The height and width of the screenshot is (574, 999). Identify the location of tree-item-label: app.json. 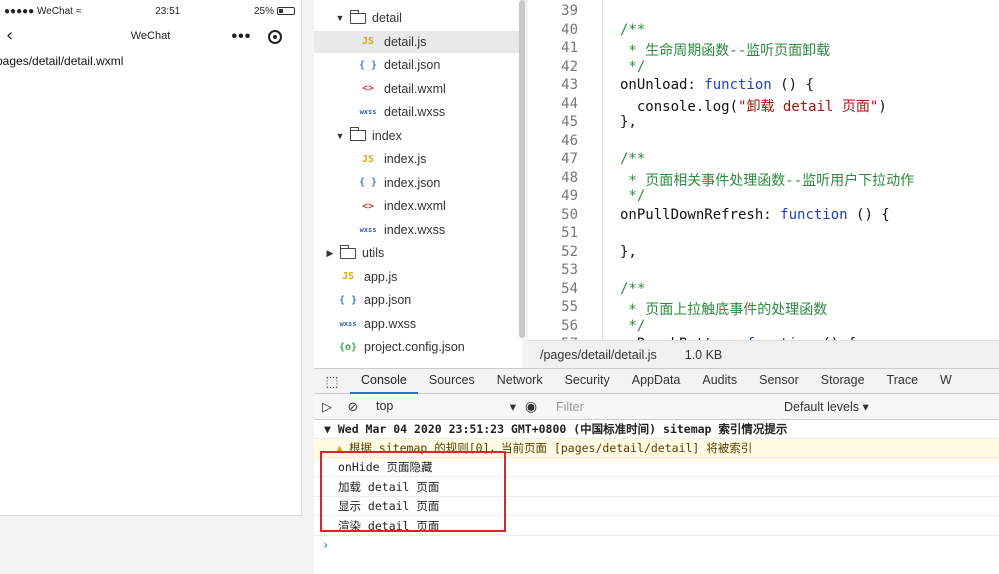
(388, 300).